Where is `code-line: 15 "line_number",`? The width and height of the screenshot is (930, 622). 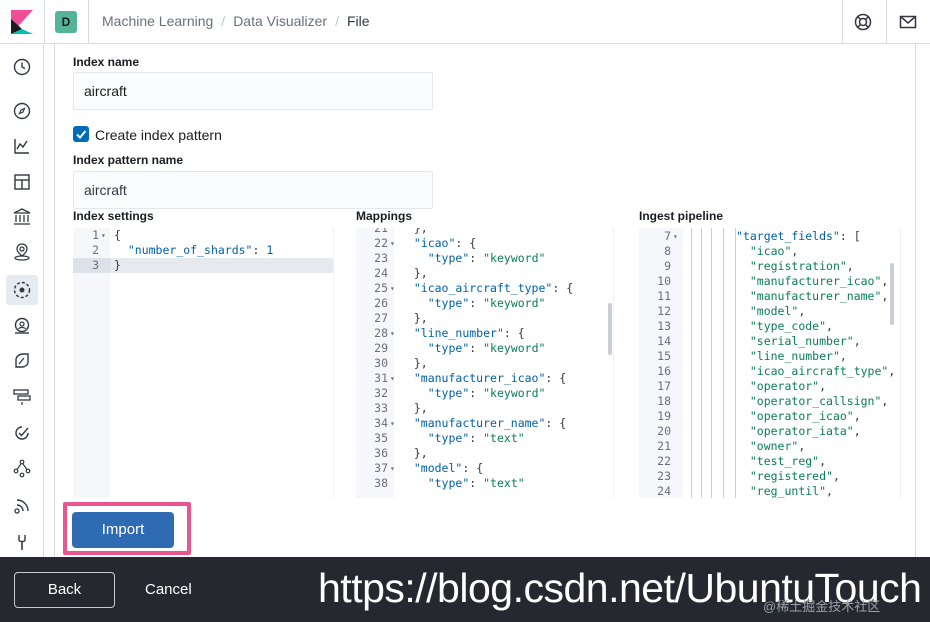
code-line: 15 "line_number", is located at coordinates (769, 356).